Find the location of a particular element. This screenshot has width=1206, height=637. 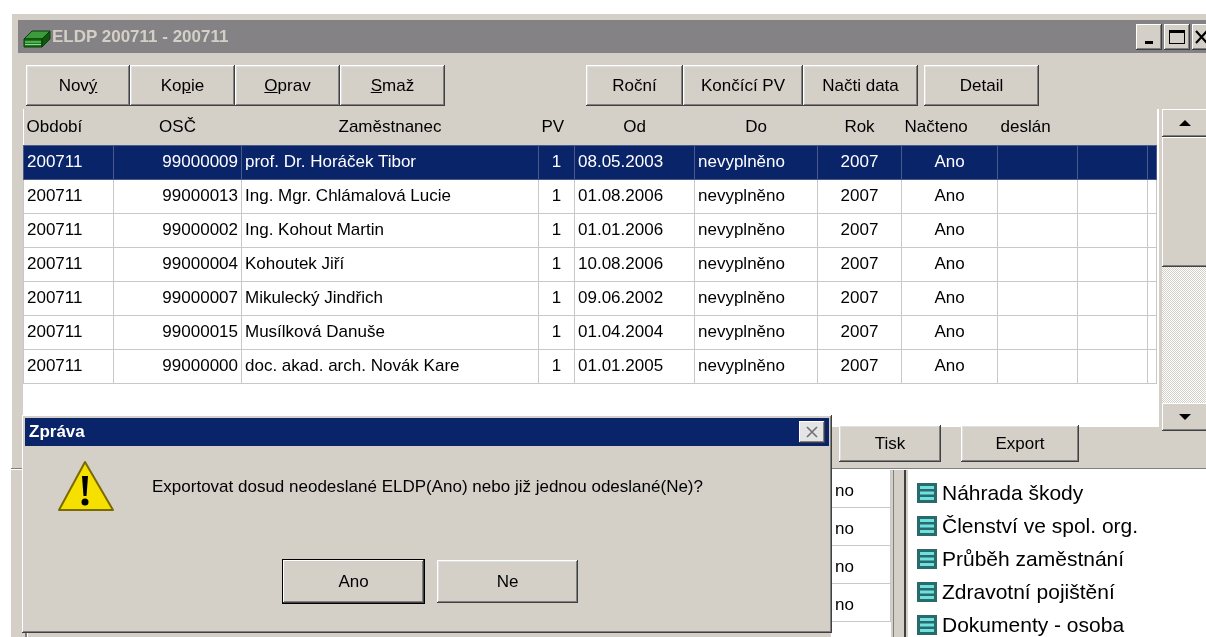

table-cell: 08.05.2003 is located at coordinates (621, 162).